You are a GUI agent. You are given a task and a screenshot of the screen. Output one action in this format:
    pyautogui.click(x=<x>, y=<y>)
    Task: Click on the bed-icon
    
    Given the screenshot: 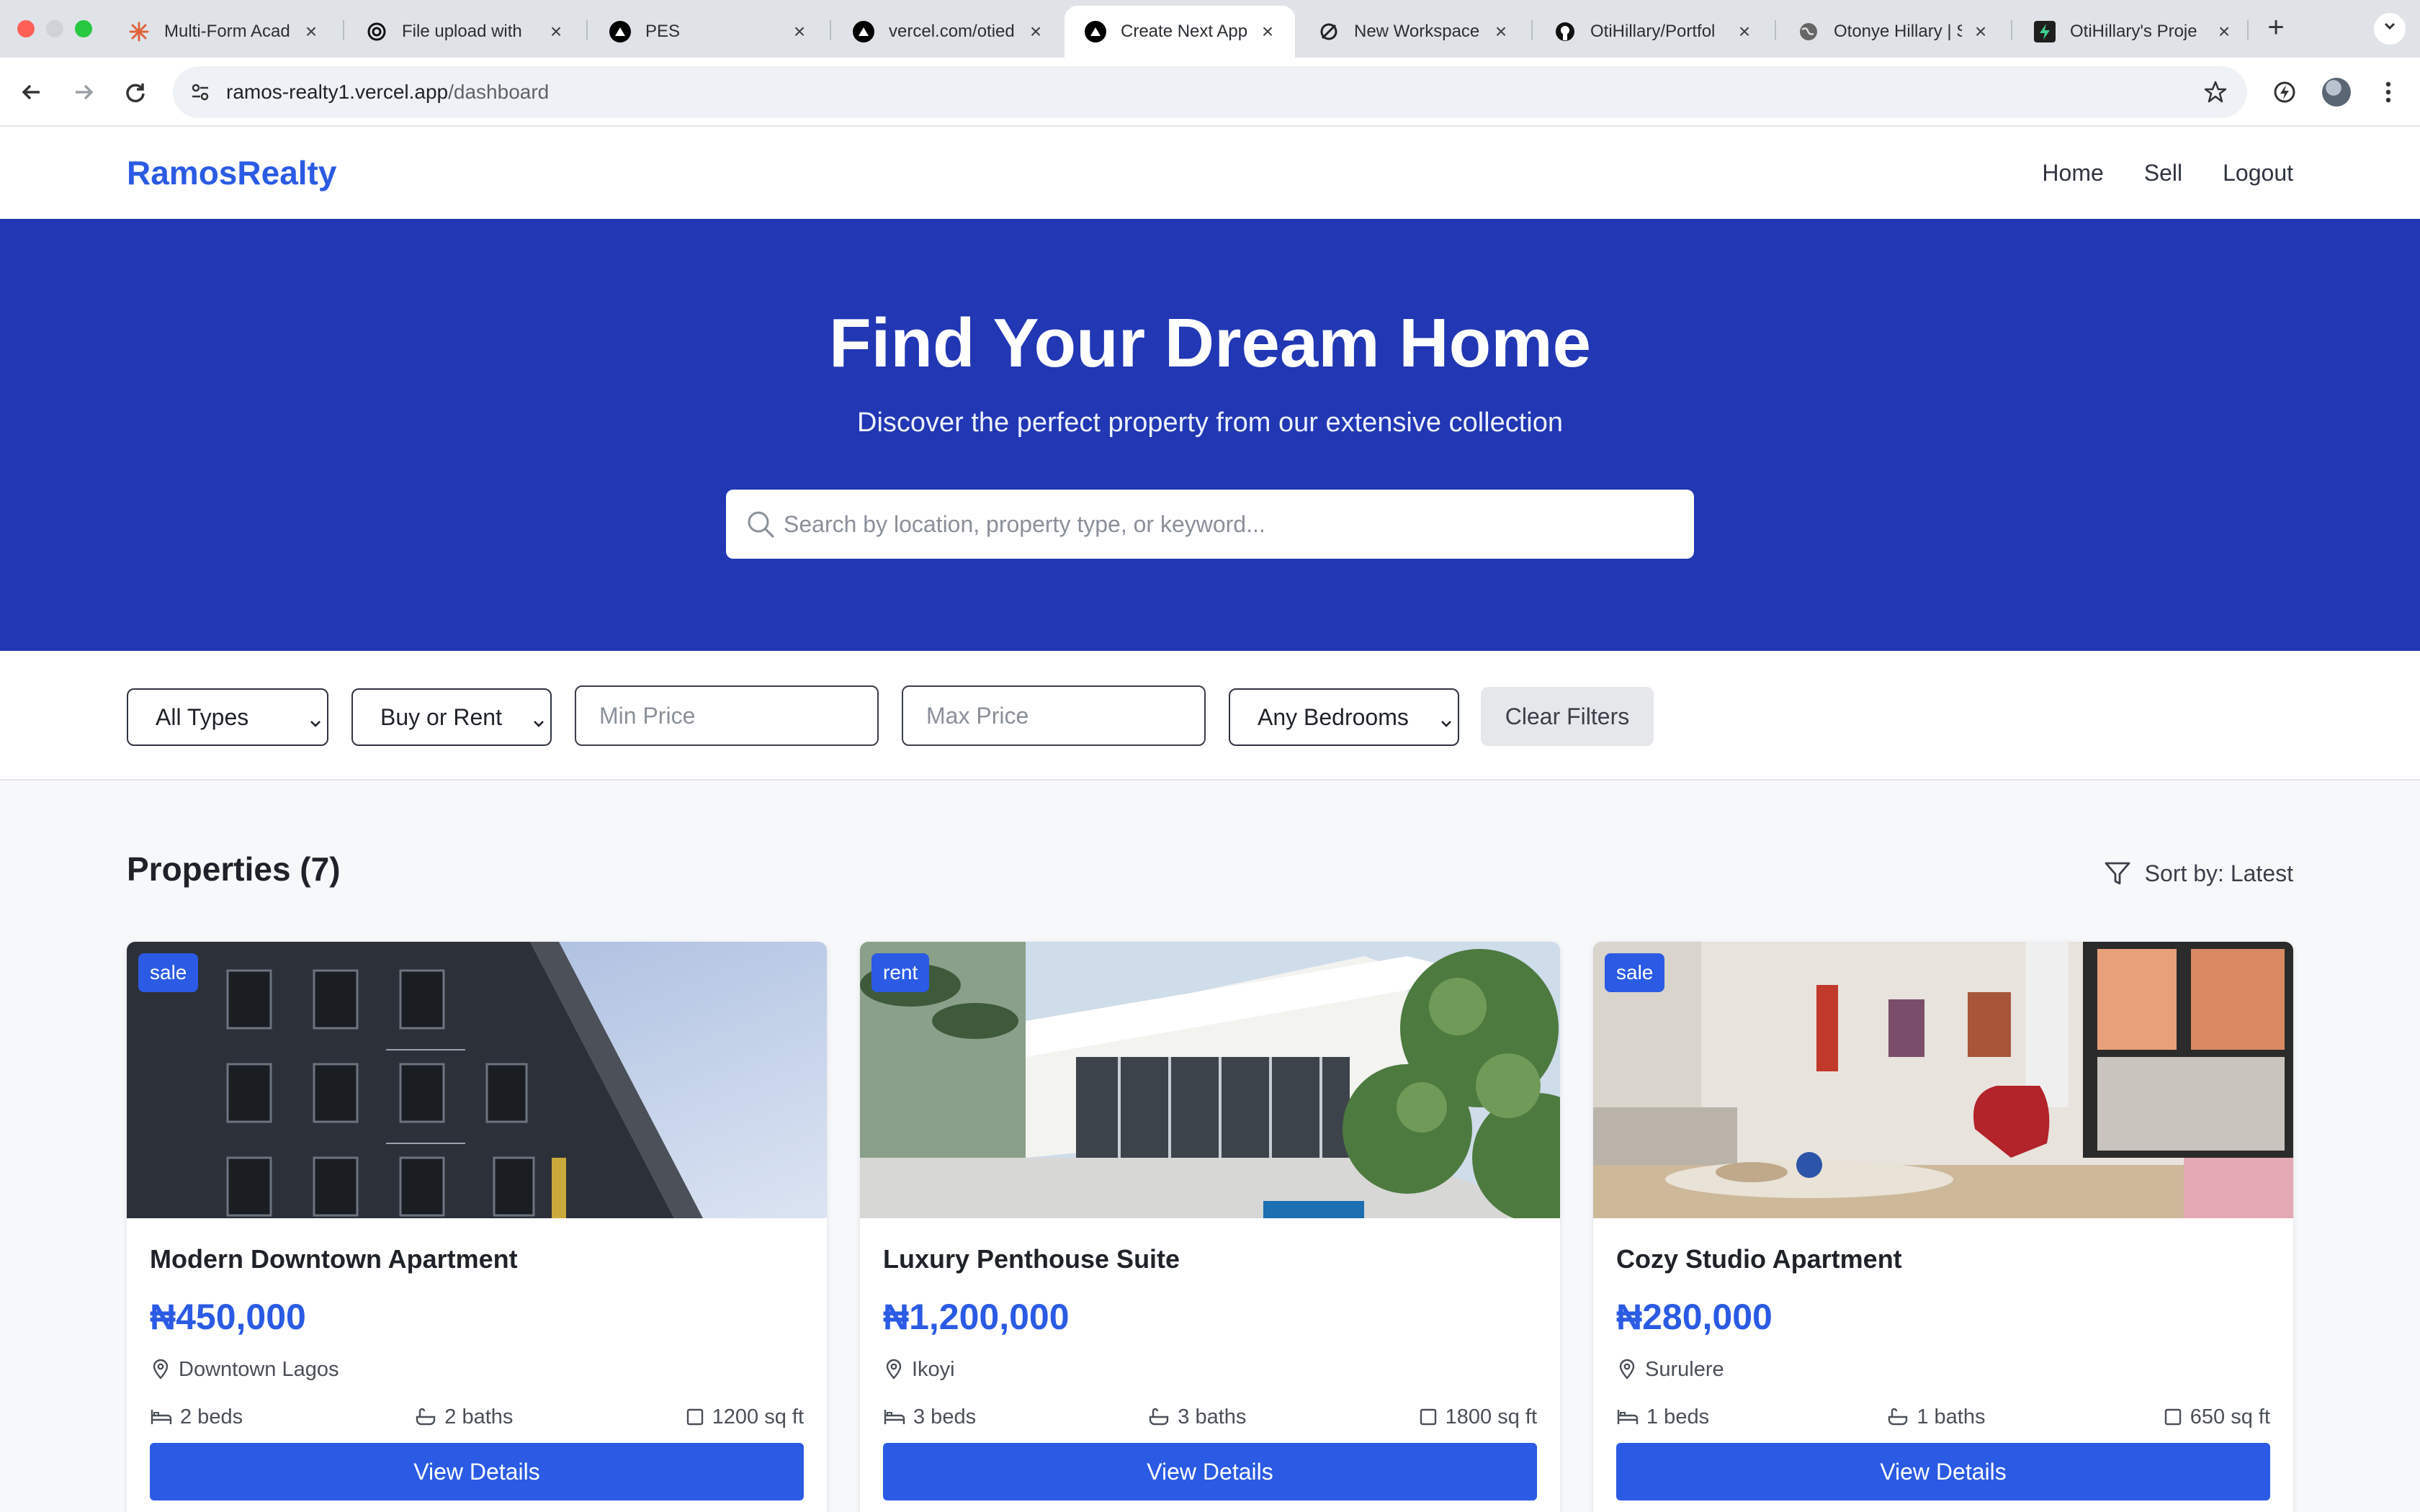 What is the action you would take?
    pyautogui.click(x=161, y=1417)
    